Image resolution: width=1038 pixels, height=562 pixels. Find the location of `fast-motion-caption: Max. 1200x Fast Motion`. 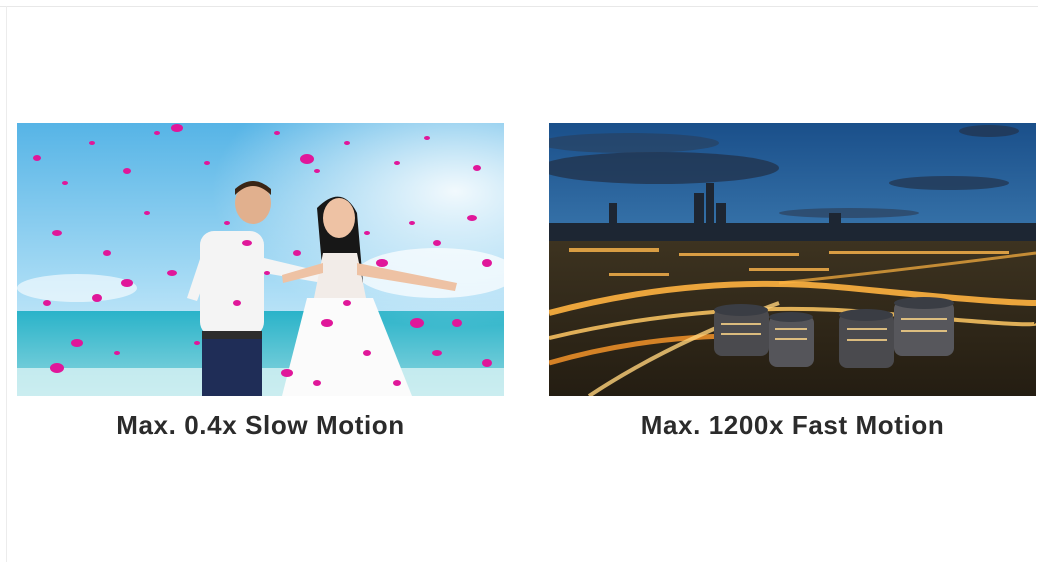

fast-motion-caption: Max. 1200x Fast Motion is located at coordinates (792, 425).